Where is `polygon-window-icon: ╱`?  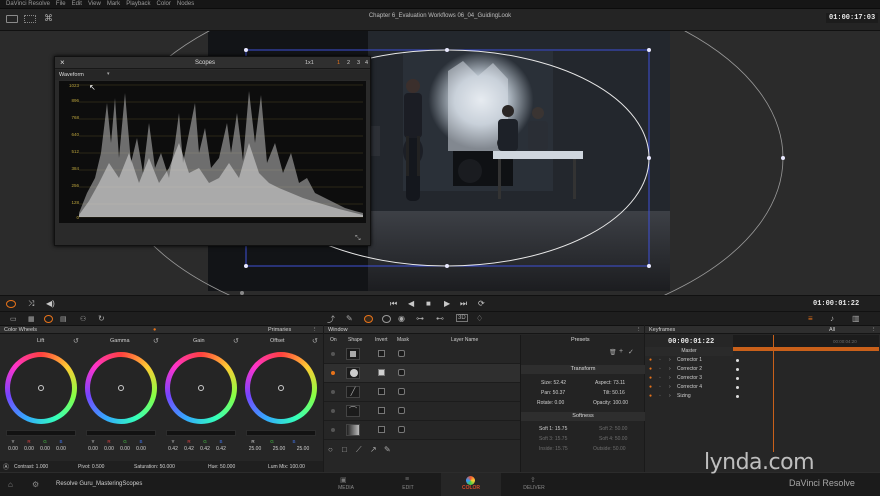 polygon-window-icon: ╱ is located at coordinates (353, 392).